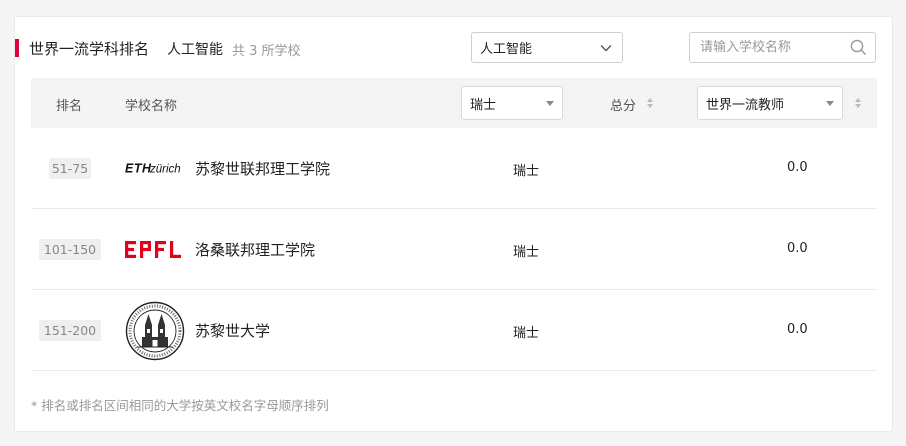 This screenshot has height=446, width=906. I want to click on school-name: 洛桑联邦理工学院, so click(255, 249).